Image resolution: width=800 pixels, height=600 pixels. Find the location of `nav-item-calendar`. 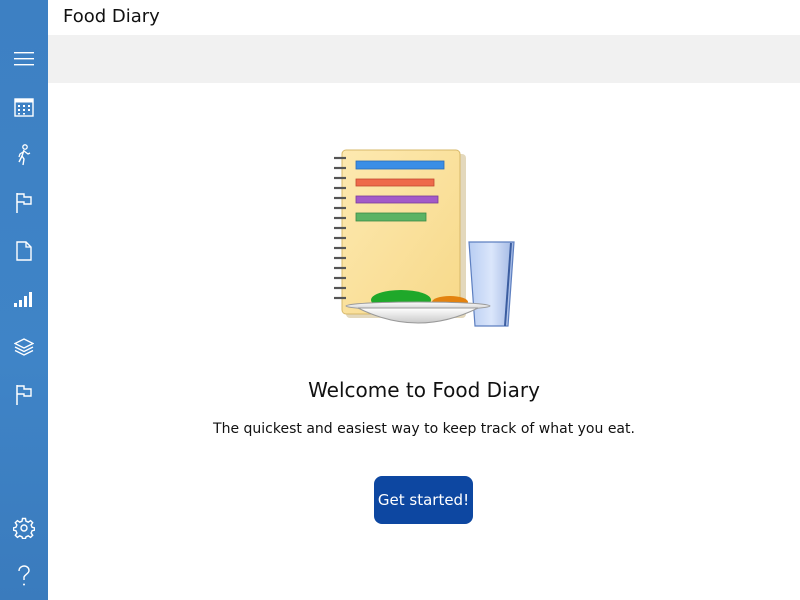

nav-item-calendar is located at coordinates (24, 107).